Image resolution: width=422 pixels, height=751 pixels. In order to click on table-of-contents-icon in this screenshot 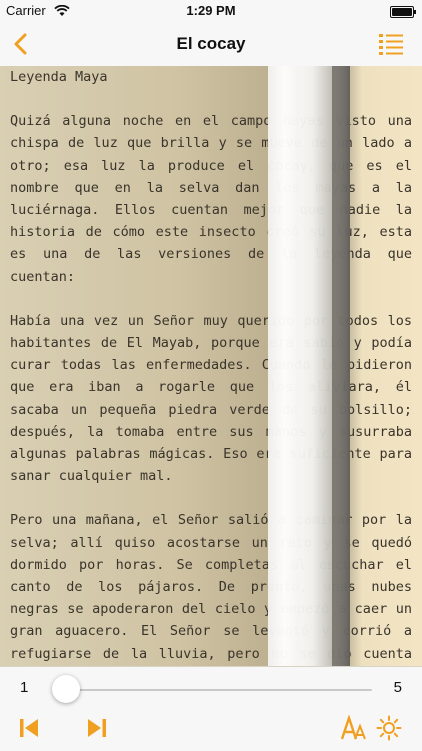, I will do `click(391, 44)`.